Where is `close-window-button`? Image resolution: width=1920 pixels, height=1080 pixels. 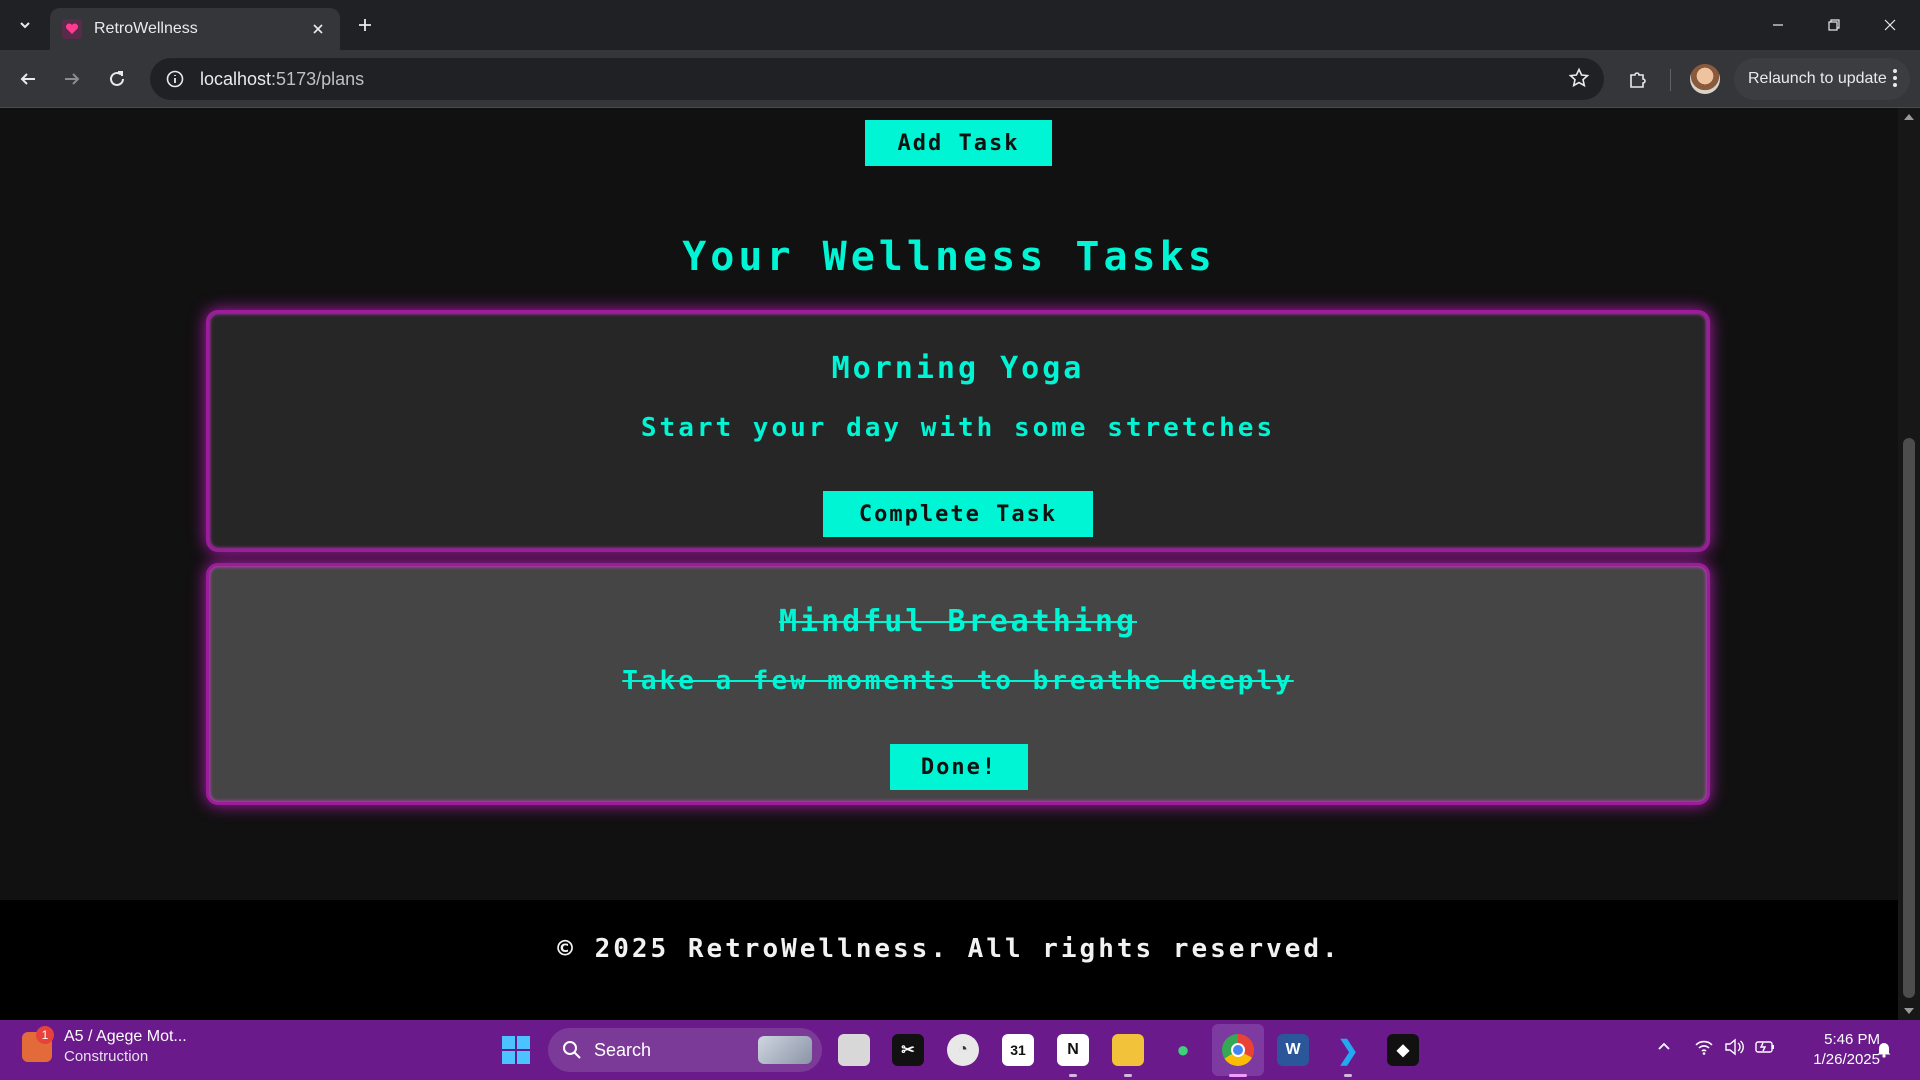 close-window-button is located at coordinates (1890, 25).